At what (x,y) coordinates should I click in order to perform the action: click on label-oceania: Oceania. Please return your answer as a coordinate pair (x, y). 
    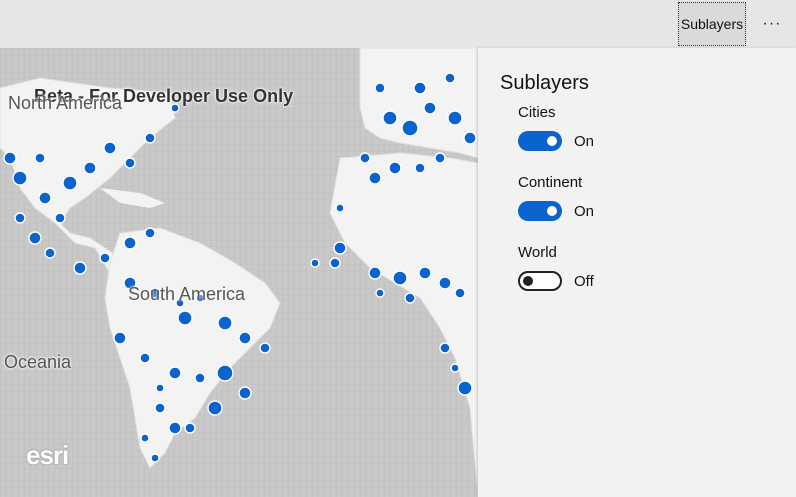
    Looking at the image, I should click on (38, 362).